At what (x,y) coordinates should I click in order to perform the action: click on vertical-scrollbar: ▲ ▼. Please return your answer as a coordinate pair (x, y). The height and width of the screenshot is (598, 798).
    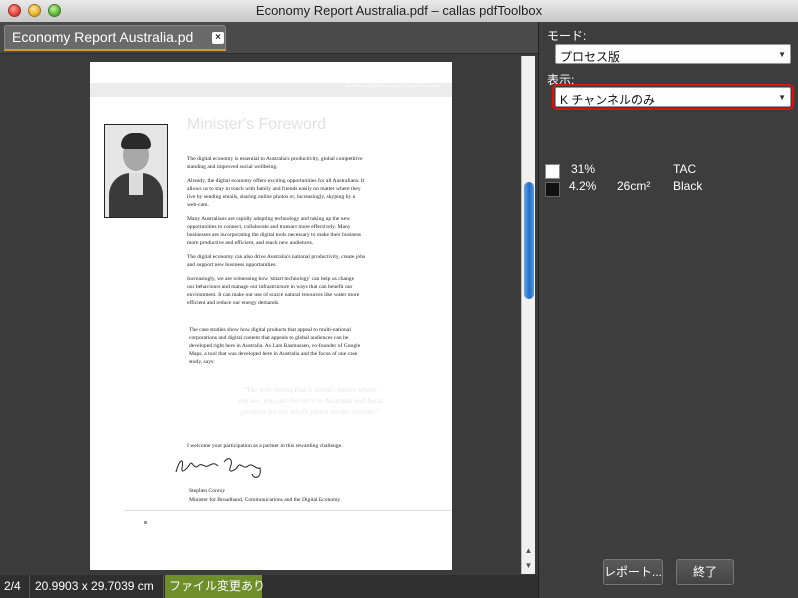
    Looking at the image, I should click on (528, 315).